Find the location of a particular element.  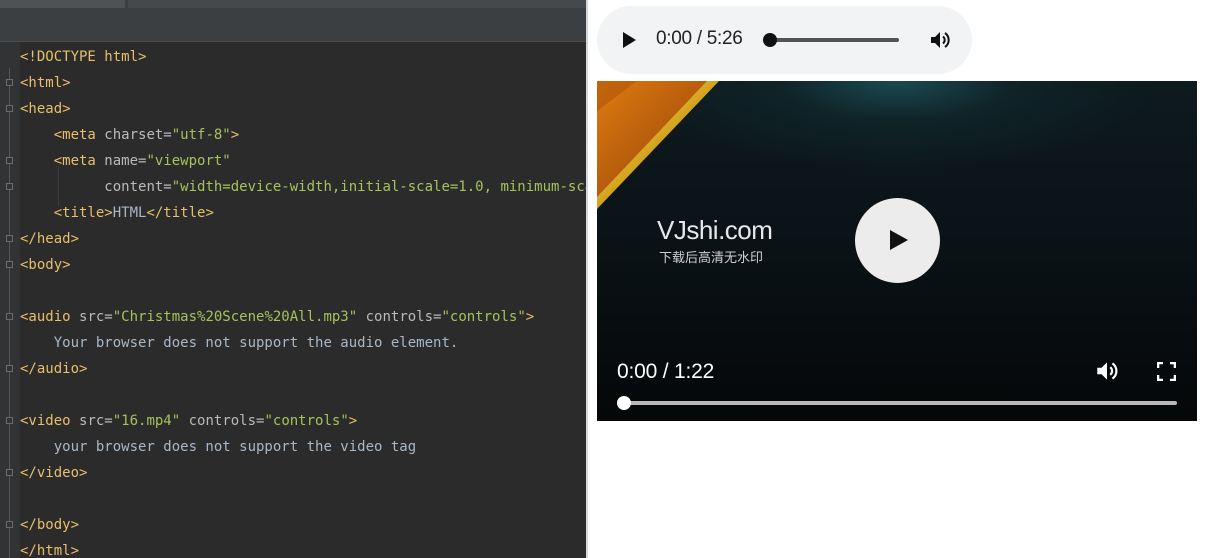

code-token: "utf-8" is located at coordinates (201, 135).